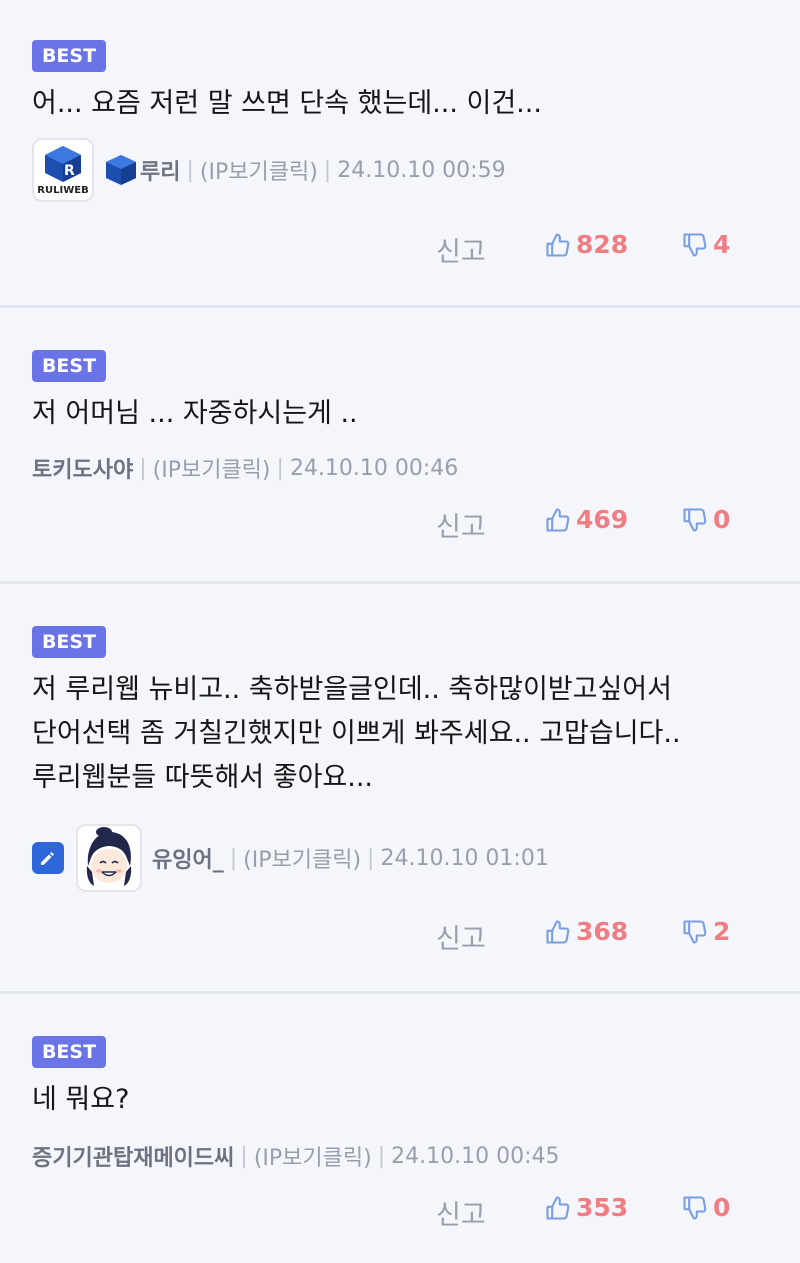 This screenshot has height=1263, width=800. Describe the element at coordinates (121, 170) in the screenshot. I see `ruliweb-cube-icon` at that location.